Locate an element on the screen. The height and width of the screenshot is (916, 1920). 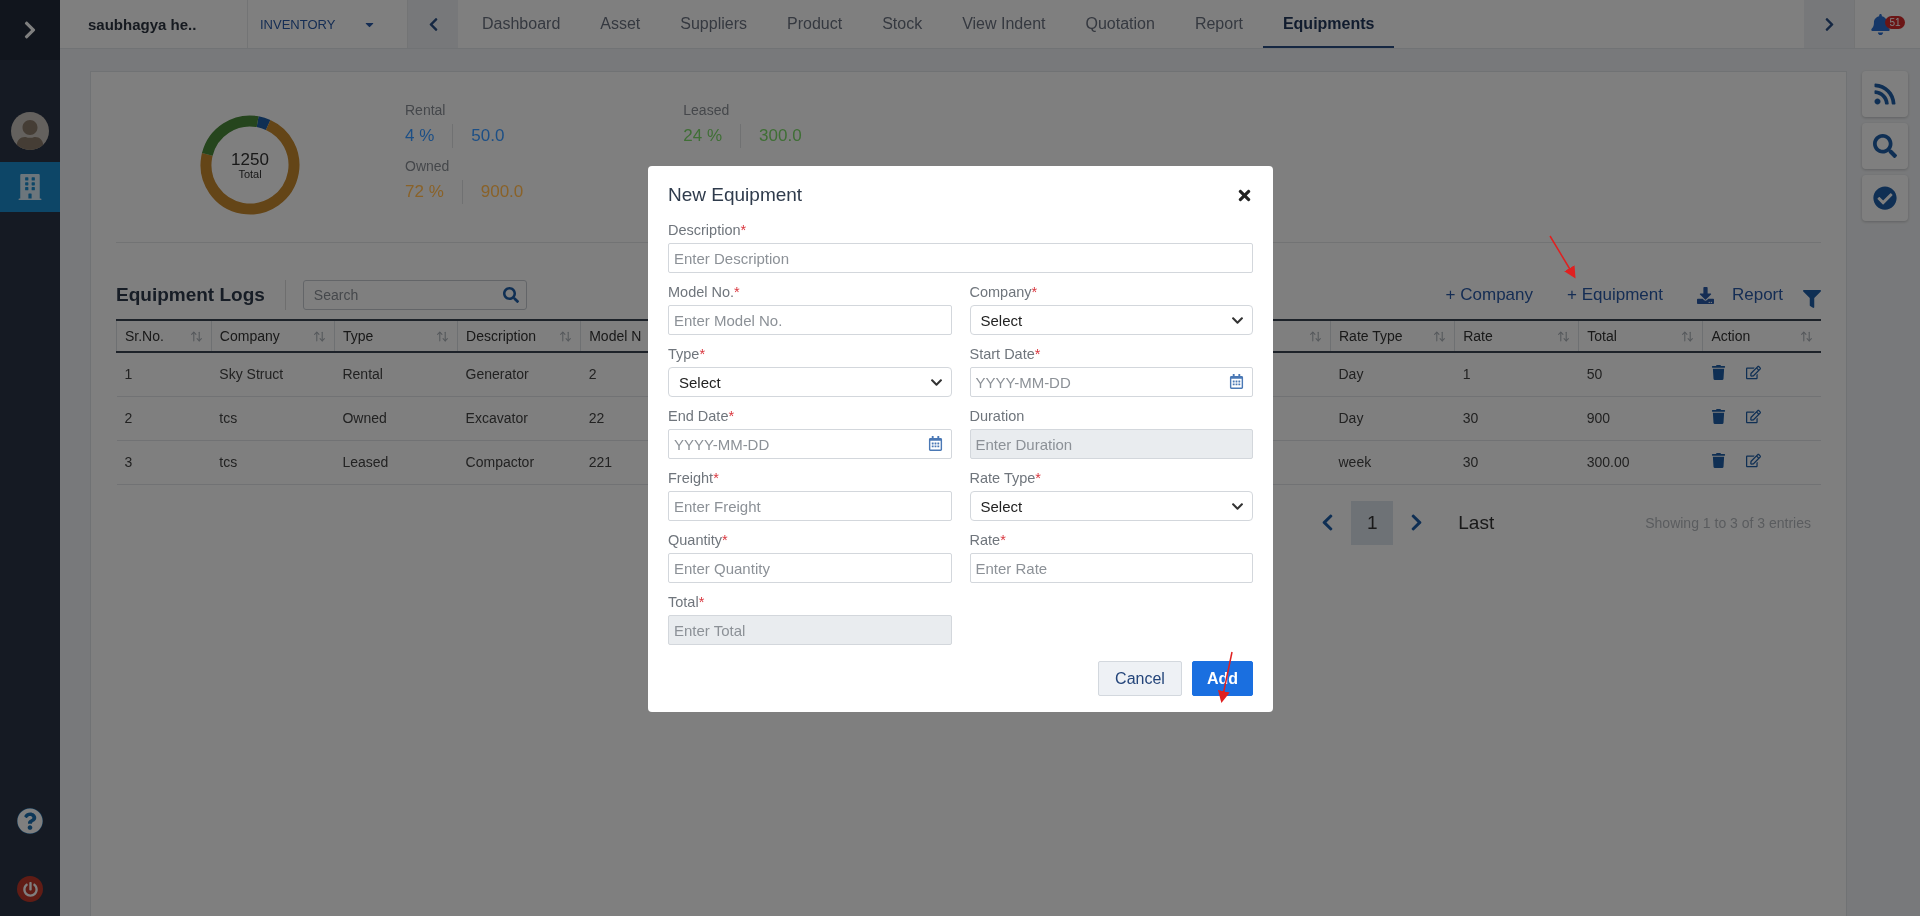
stat-percent: 72 % is located at coordinates (425, 192).